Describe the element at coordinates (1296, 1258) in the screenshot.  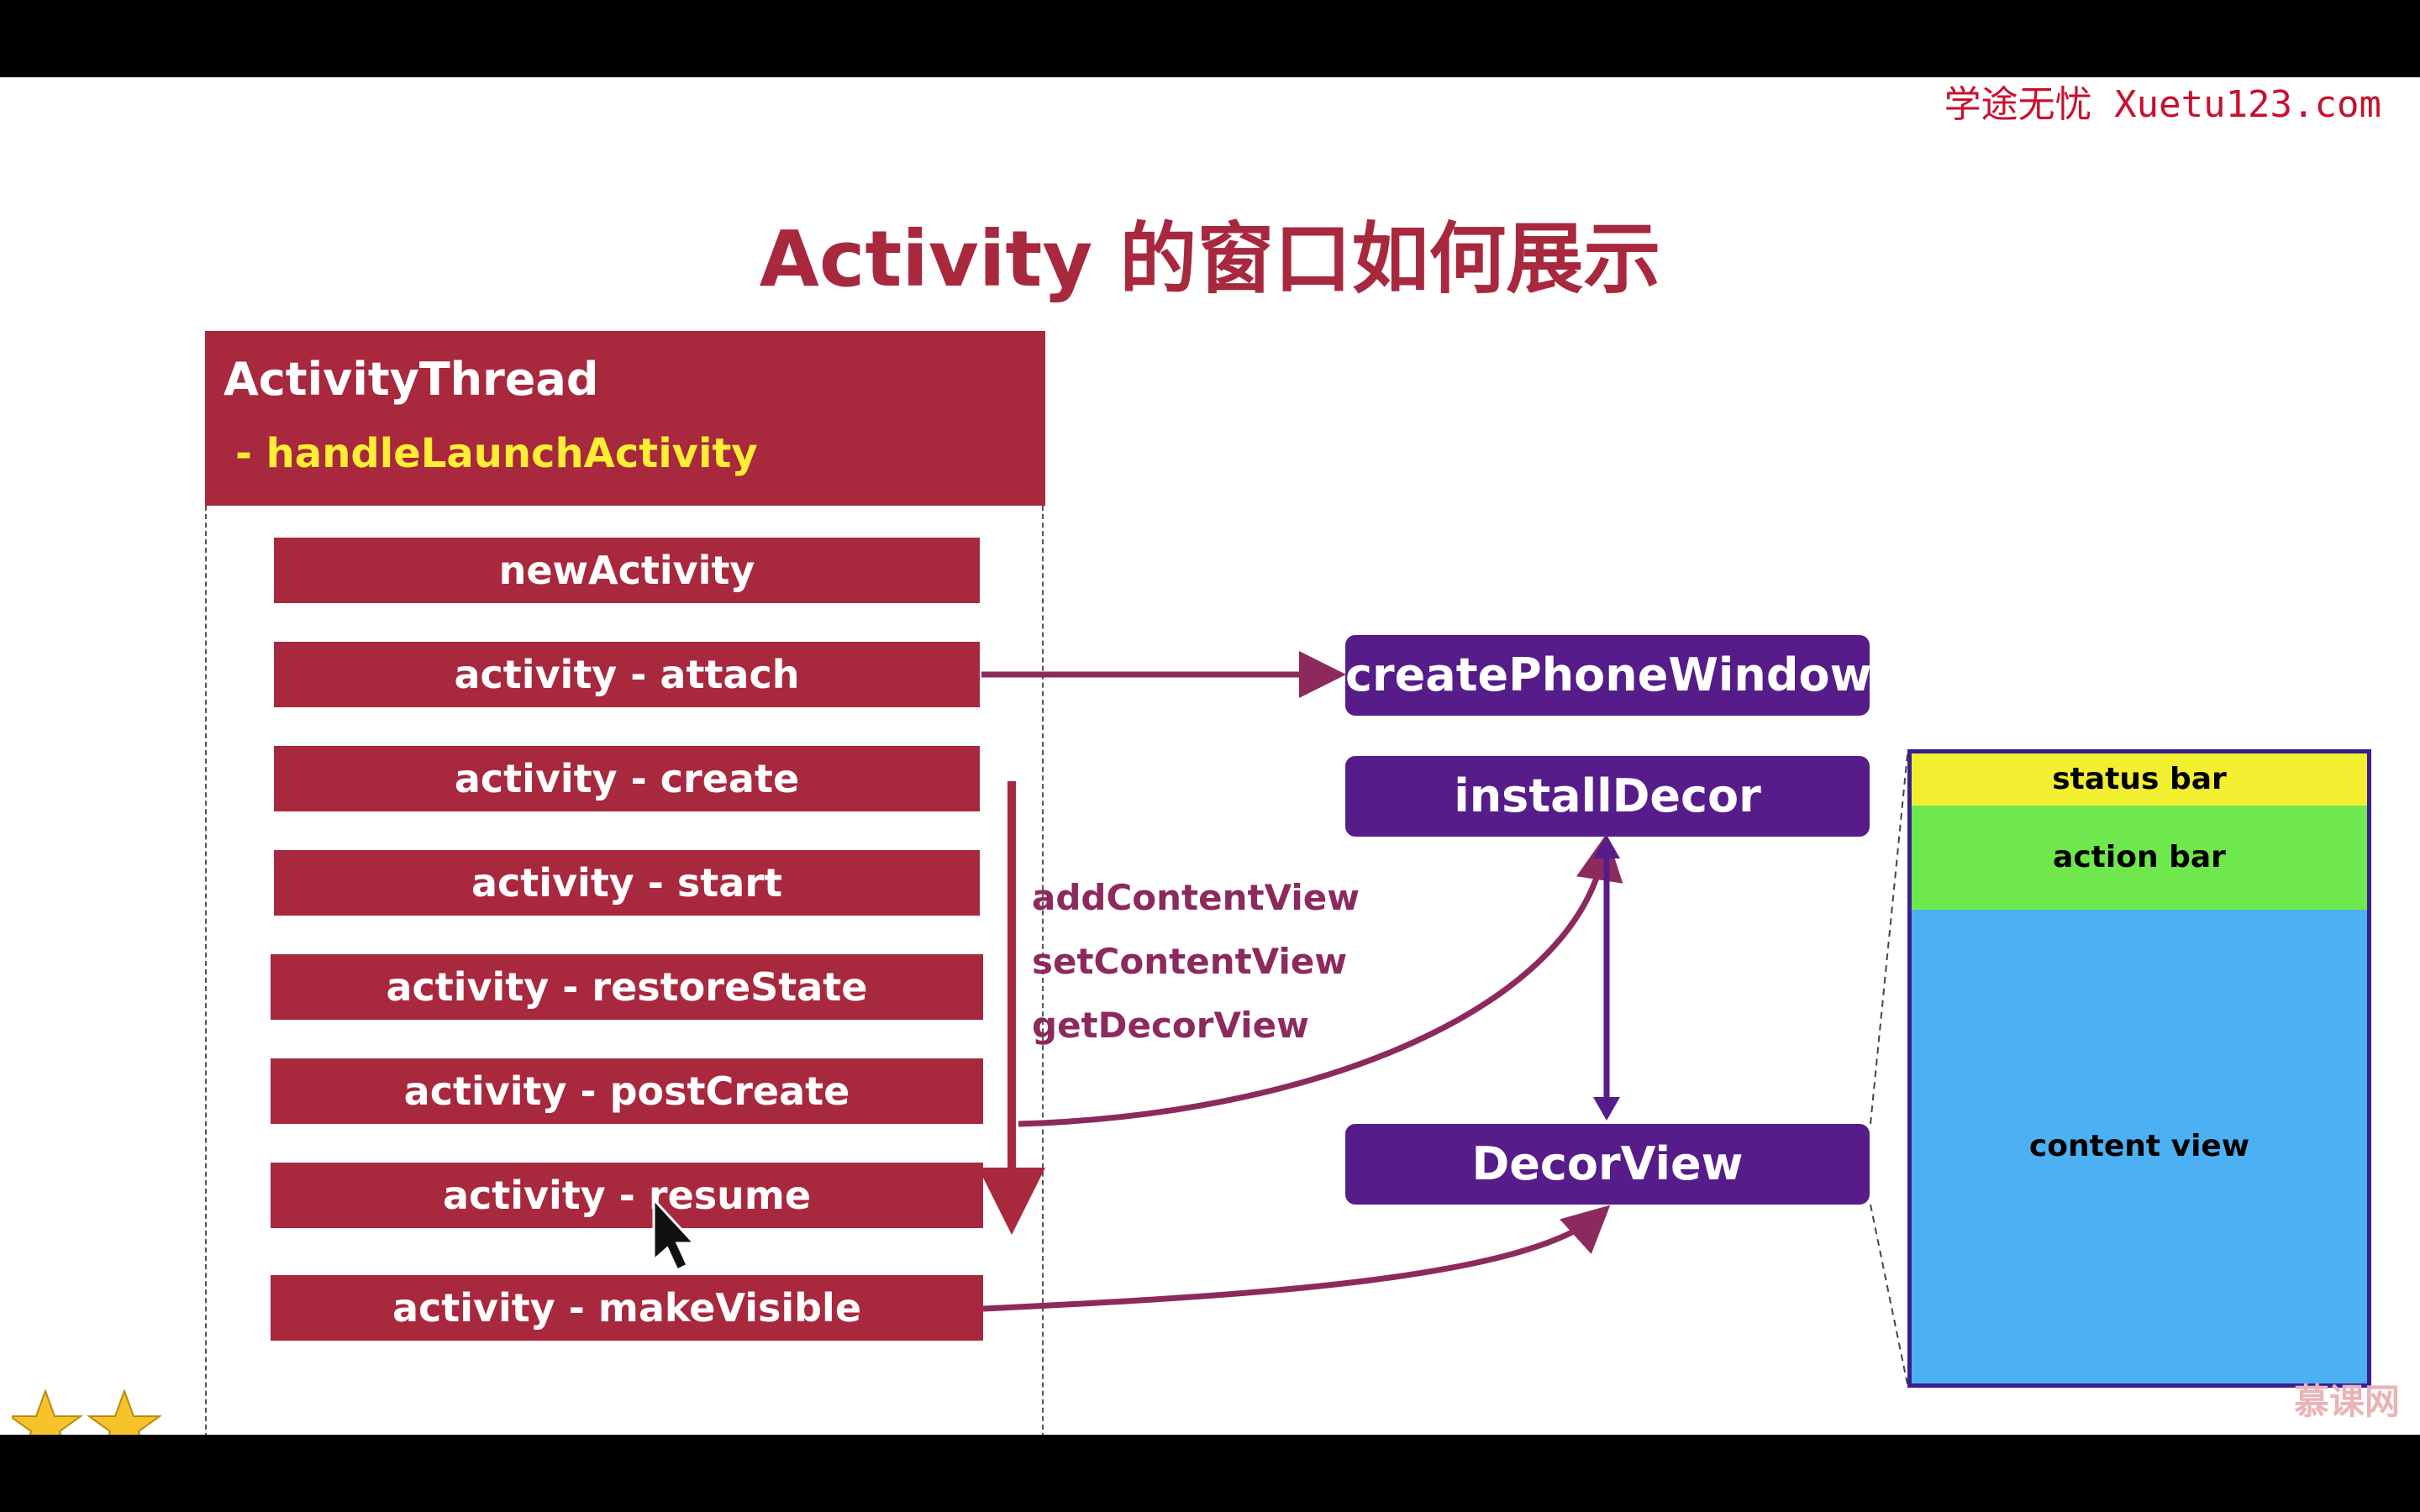
I see `arrow-make-visible-to-decor-view` at that location.